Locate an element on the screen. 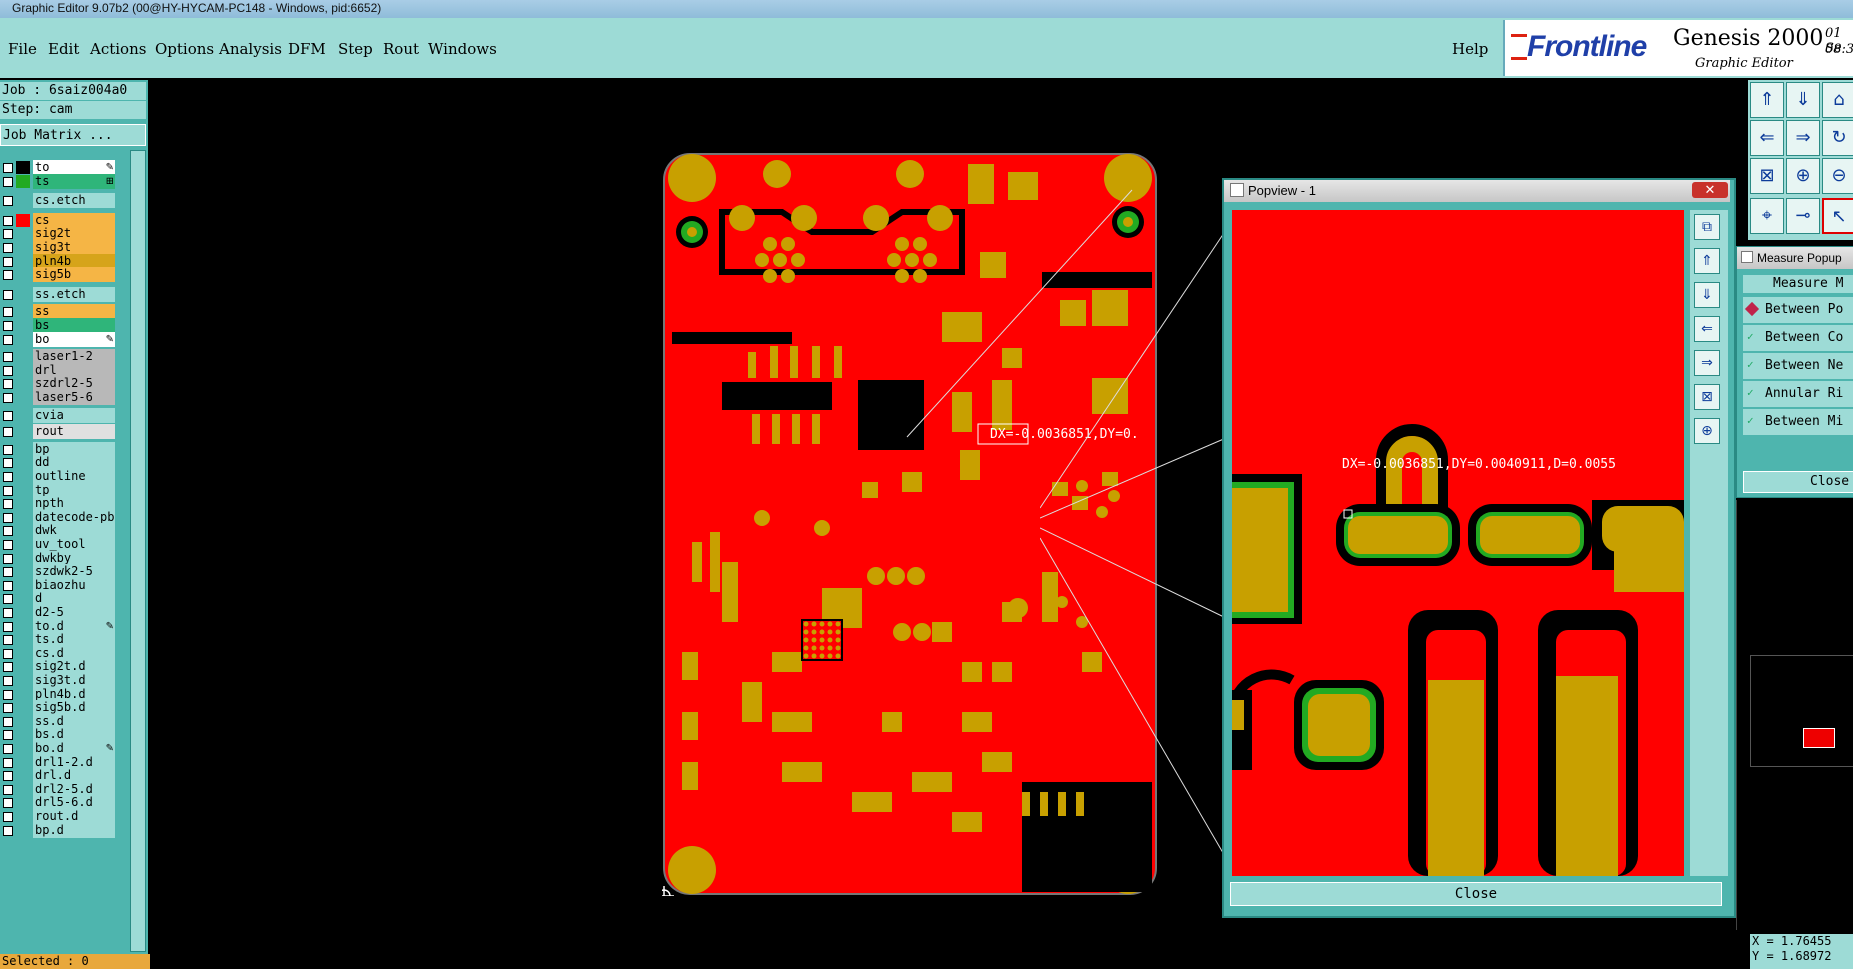 This screenshot has height=969, width=1853. menu-help: Help is located at coordinates (1470, 49).